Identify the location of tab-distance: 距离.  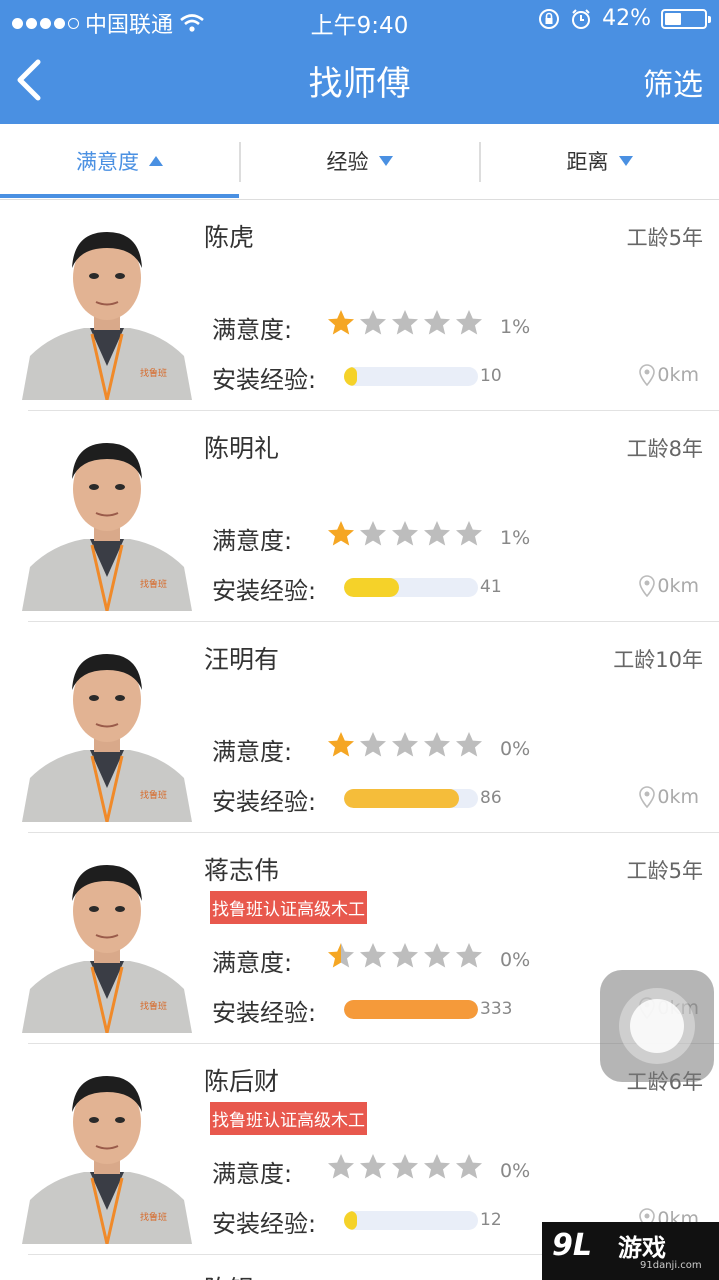
(599, 161).